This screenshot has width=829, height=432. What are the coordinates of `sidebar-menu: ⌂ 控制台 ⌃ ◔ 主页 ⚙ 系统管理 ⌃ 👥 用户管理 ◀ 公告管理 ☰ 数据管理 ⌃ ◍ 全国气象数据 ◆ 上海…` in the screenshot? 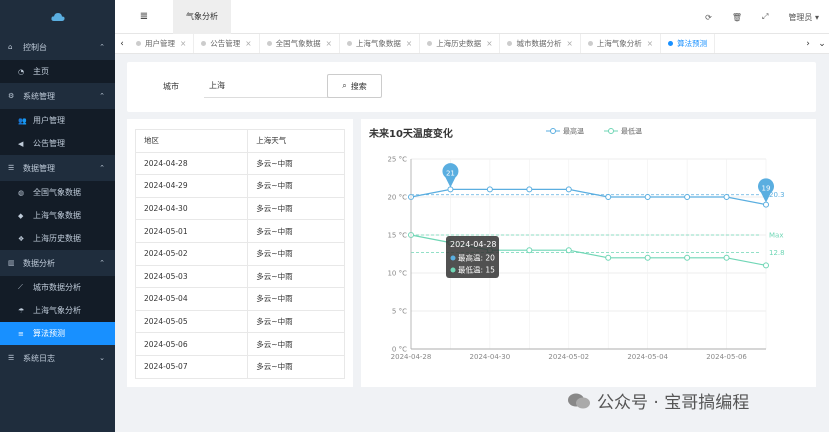 It's located at (57, 202).